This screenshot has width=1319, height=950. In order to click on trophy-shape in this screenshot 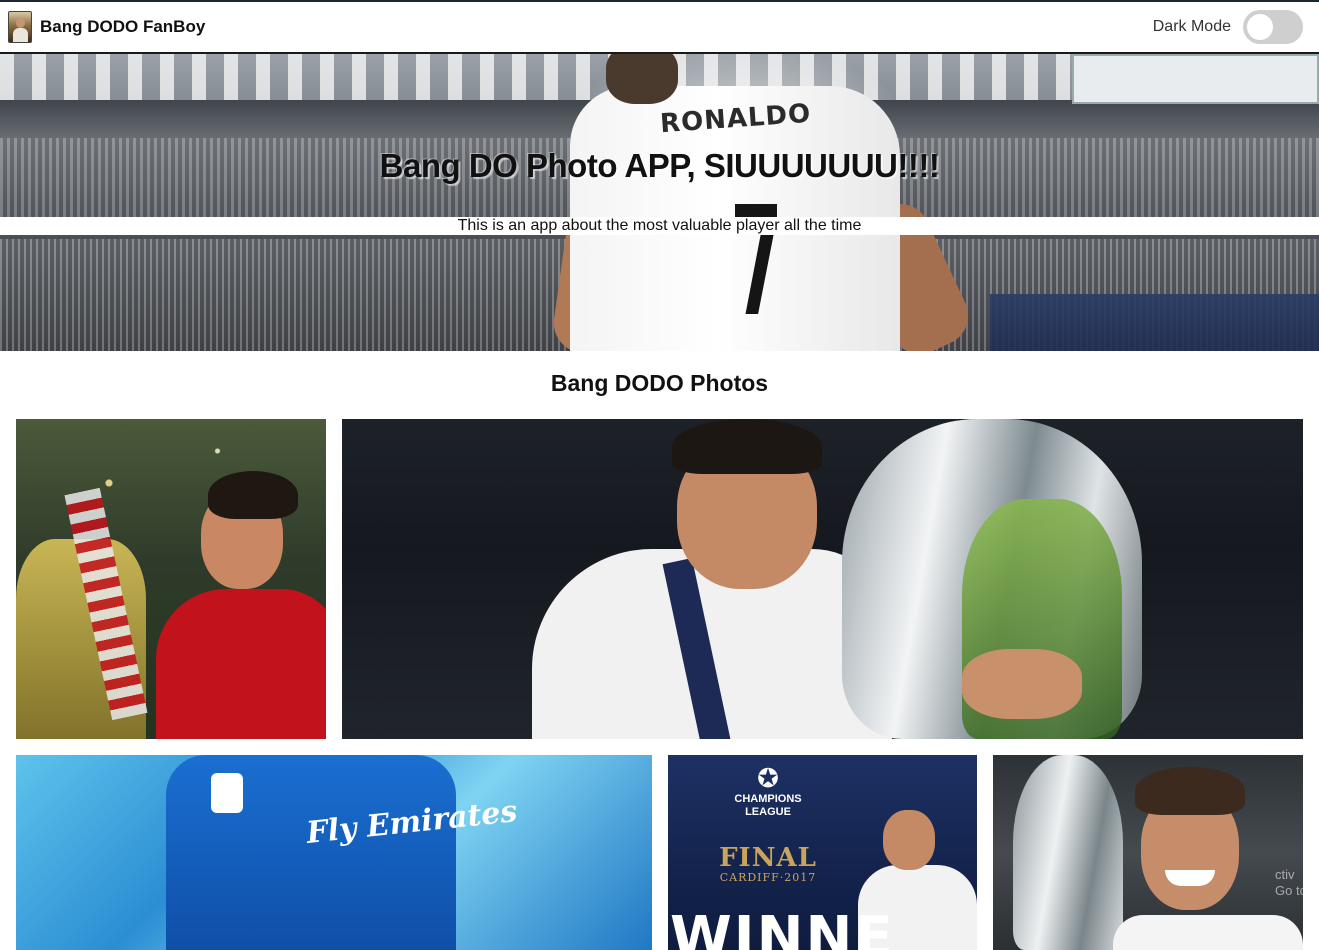, I will do `click(1068, 852)`.